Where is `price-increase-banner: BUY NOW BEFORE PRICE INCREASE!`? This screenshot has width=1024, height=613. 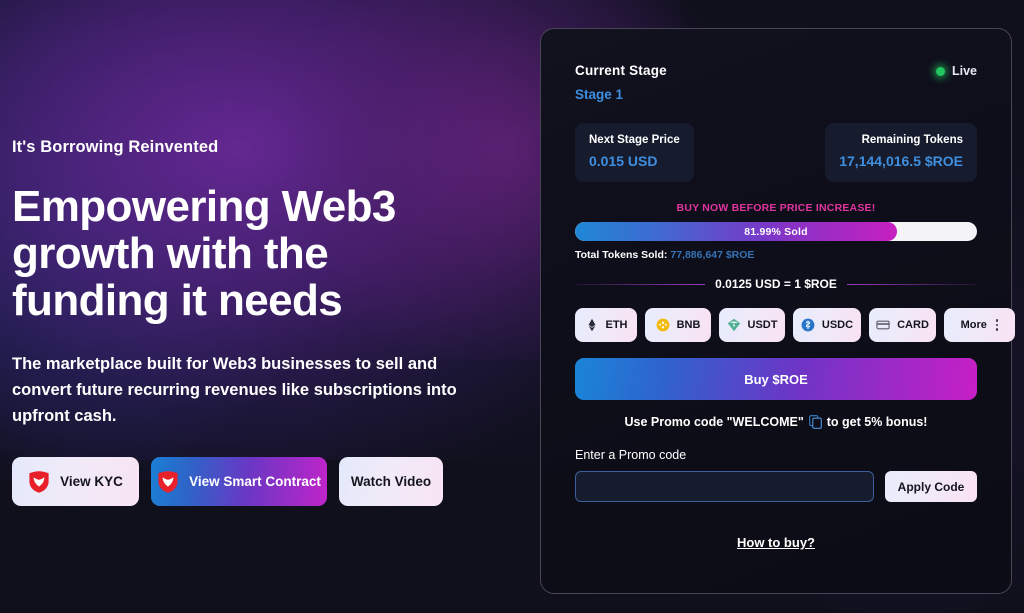
price-increase-banner: BUY NOW BEFORE PRICE INCREASE! is located at coordinates (776, 208).